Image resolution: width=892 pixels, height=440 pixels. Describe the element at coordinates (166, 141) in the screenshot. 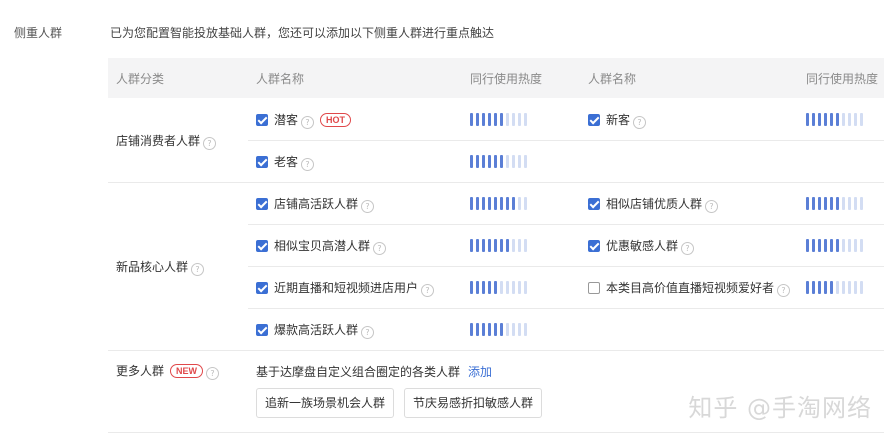

I see `category-store-consumers: 店铺消费者人群?` at that location.